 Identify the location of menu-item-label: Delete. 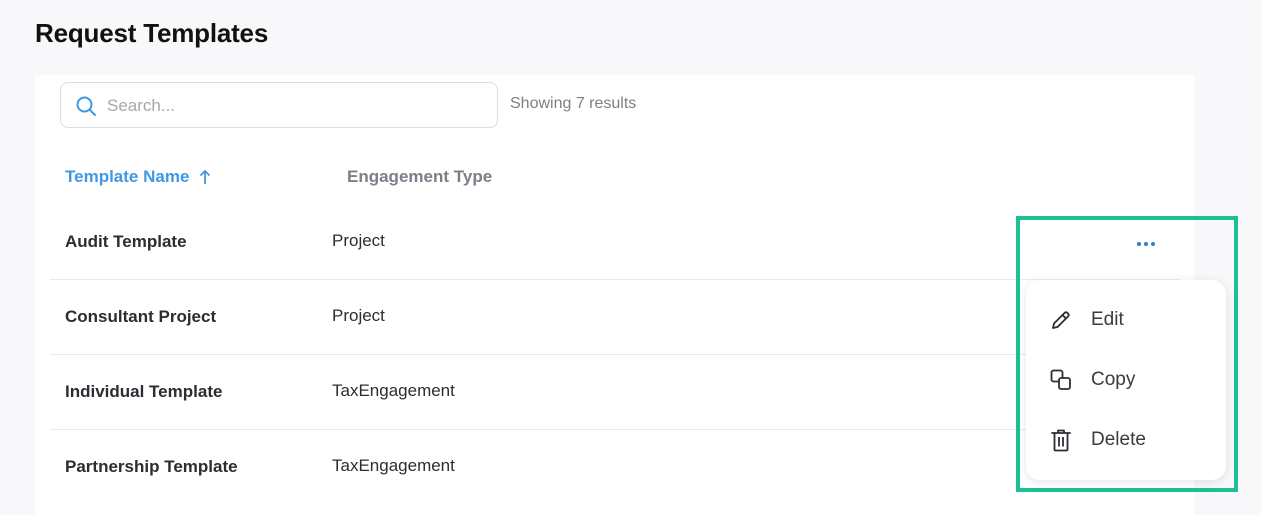
(1118, 439).